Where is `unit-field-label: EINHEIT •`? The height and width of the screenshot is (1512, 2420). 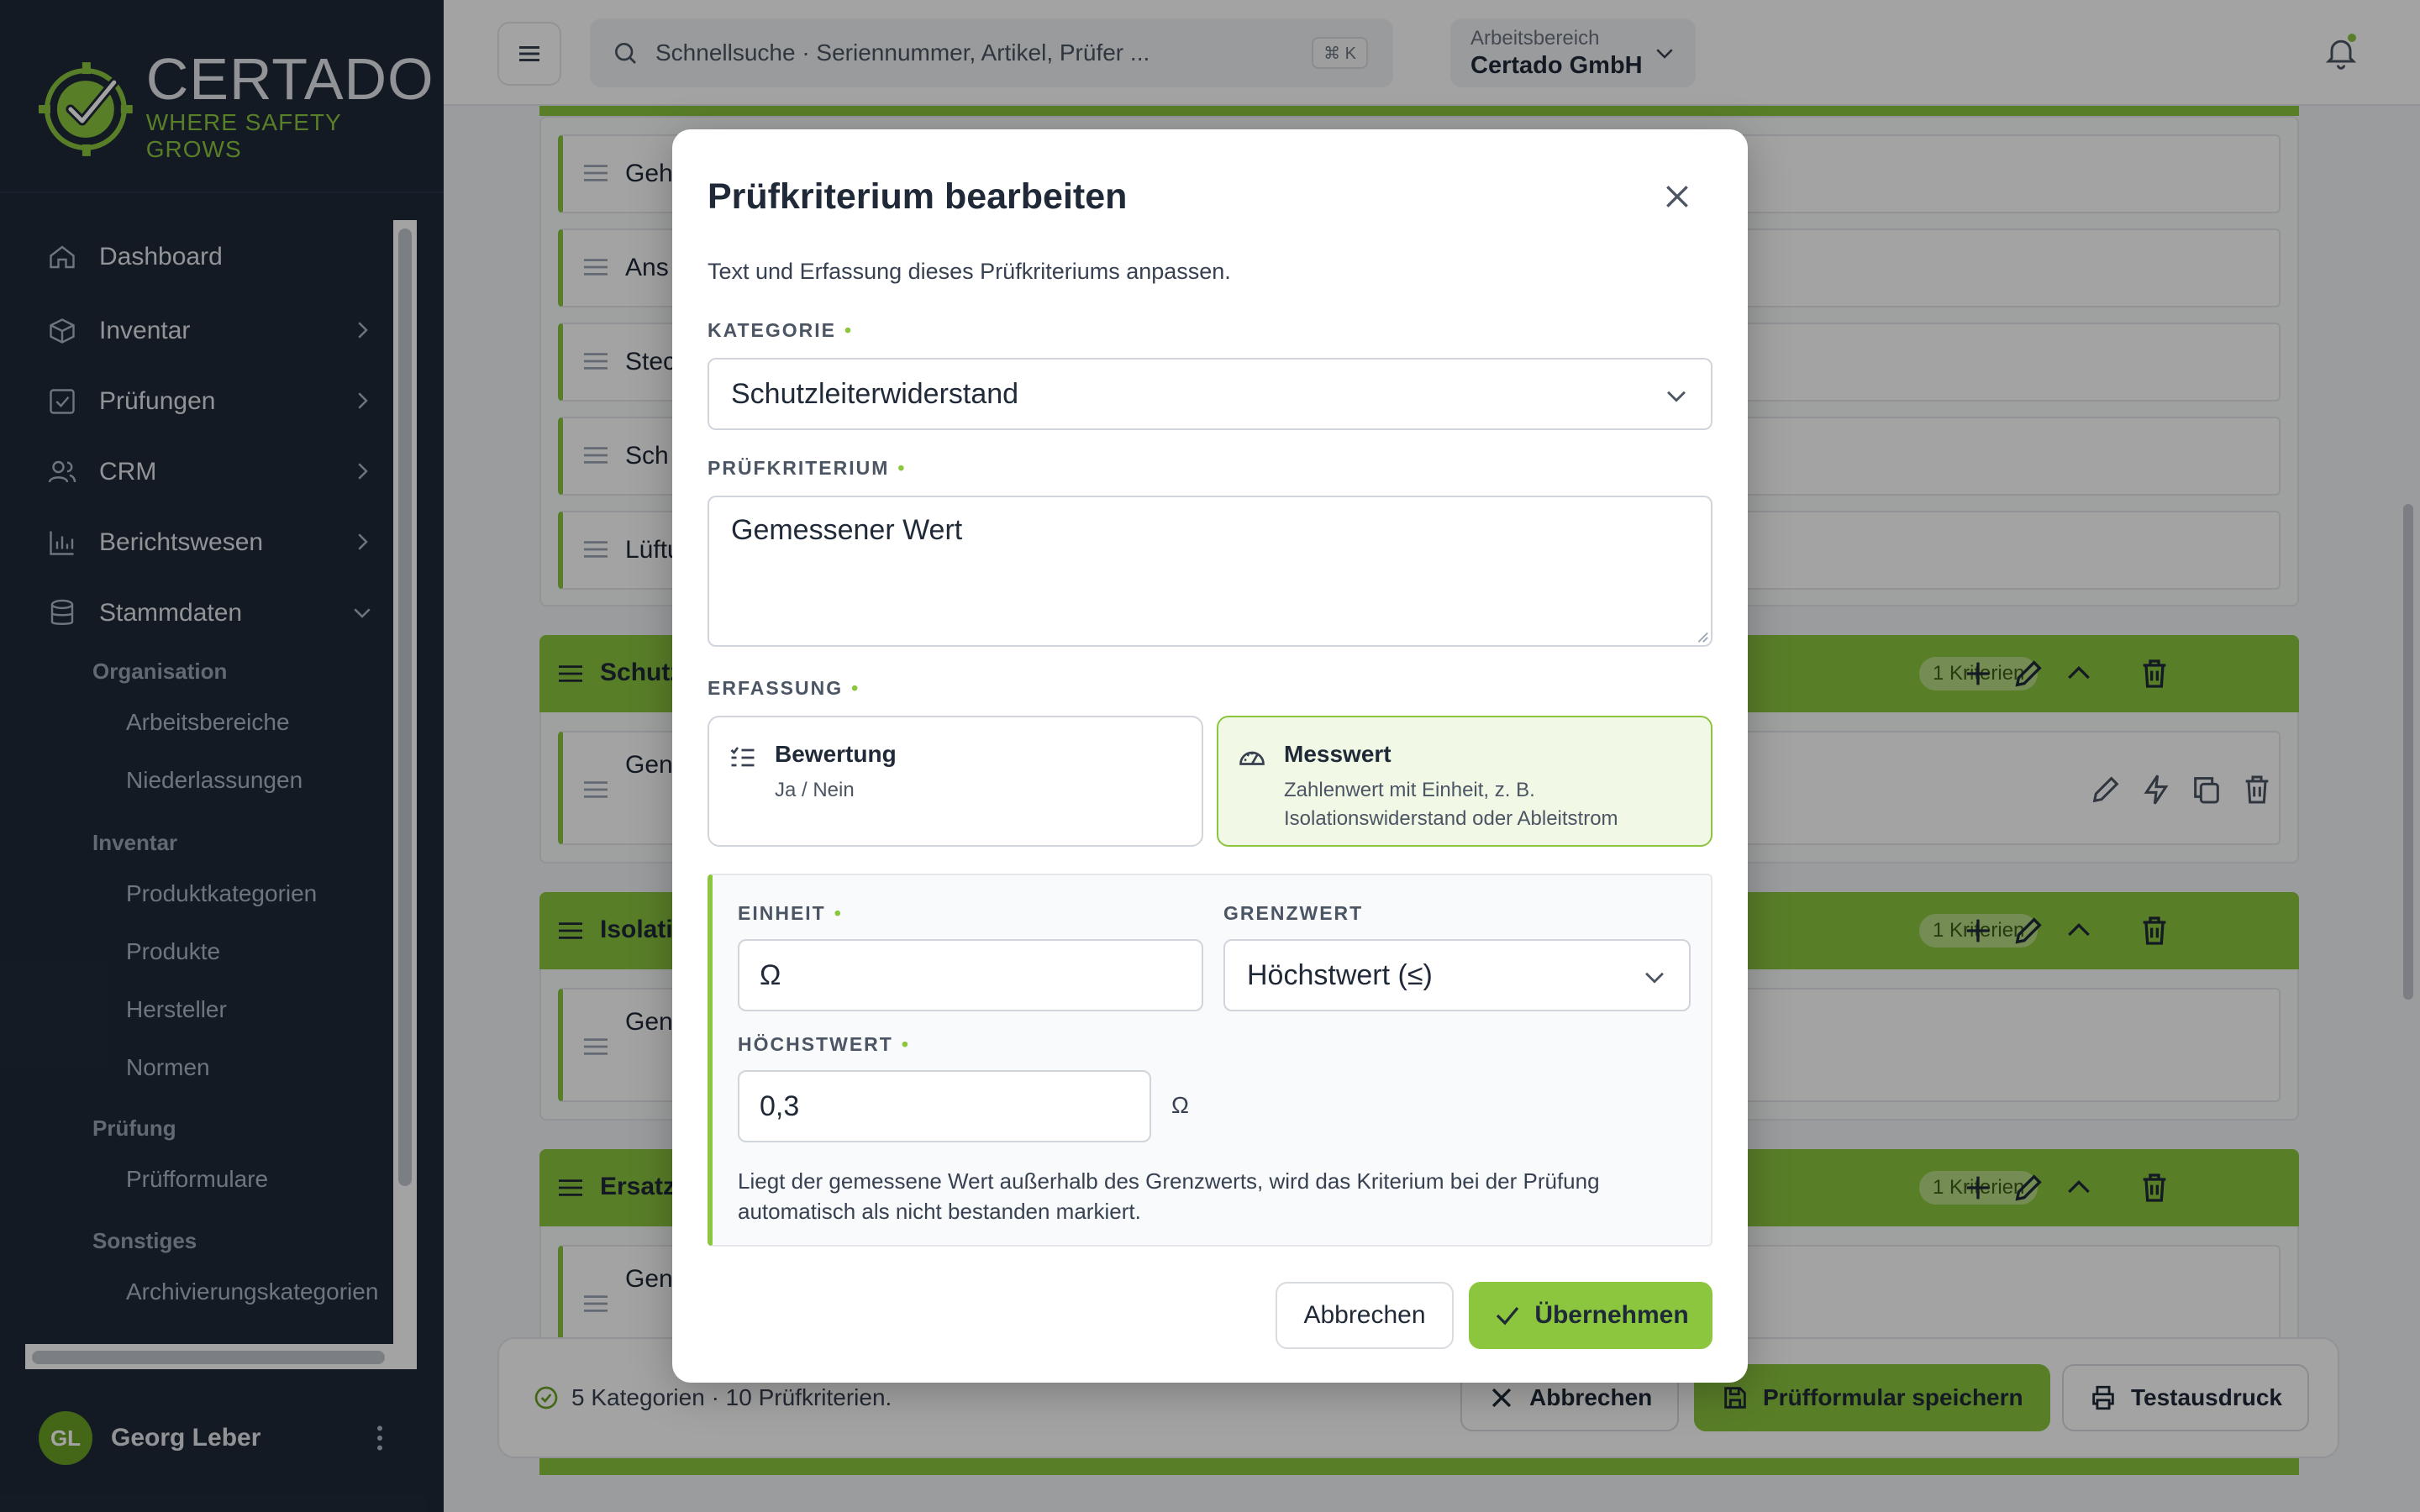
unit-field-label: EINHEIT • is located at coordinates (790, 913).